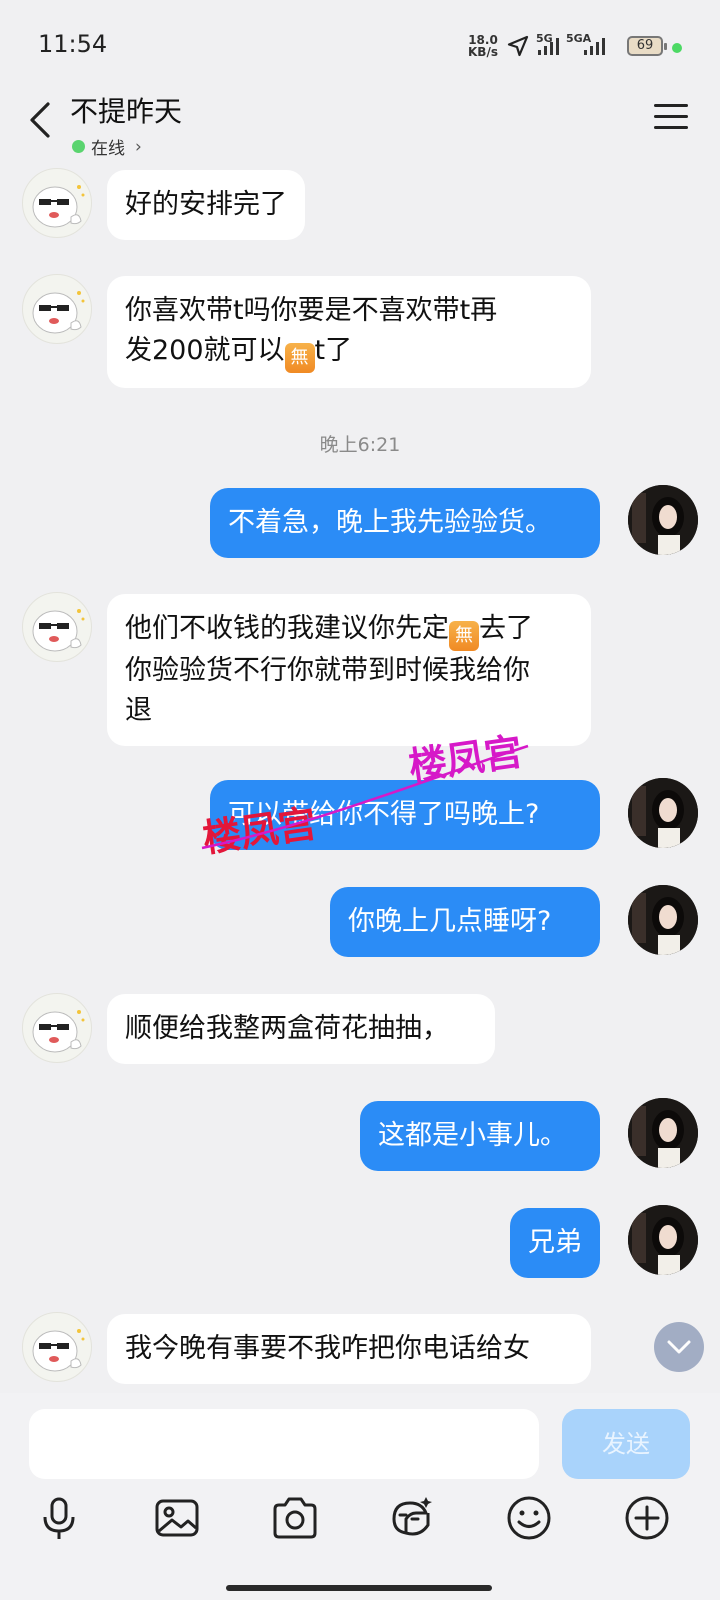 This screenshot has width=720, height=1600. What do you see at coordinates (41, 120) in the screenshot?
I see `back-arrow-icon` at bounding box center [41, 120].